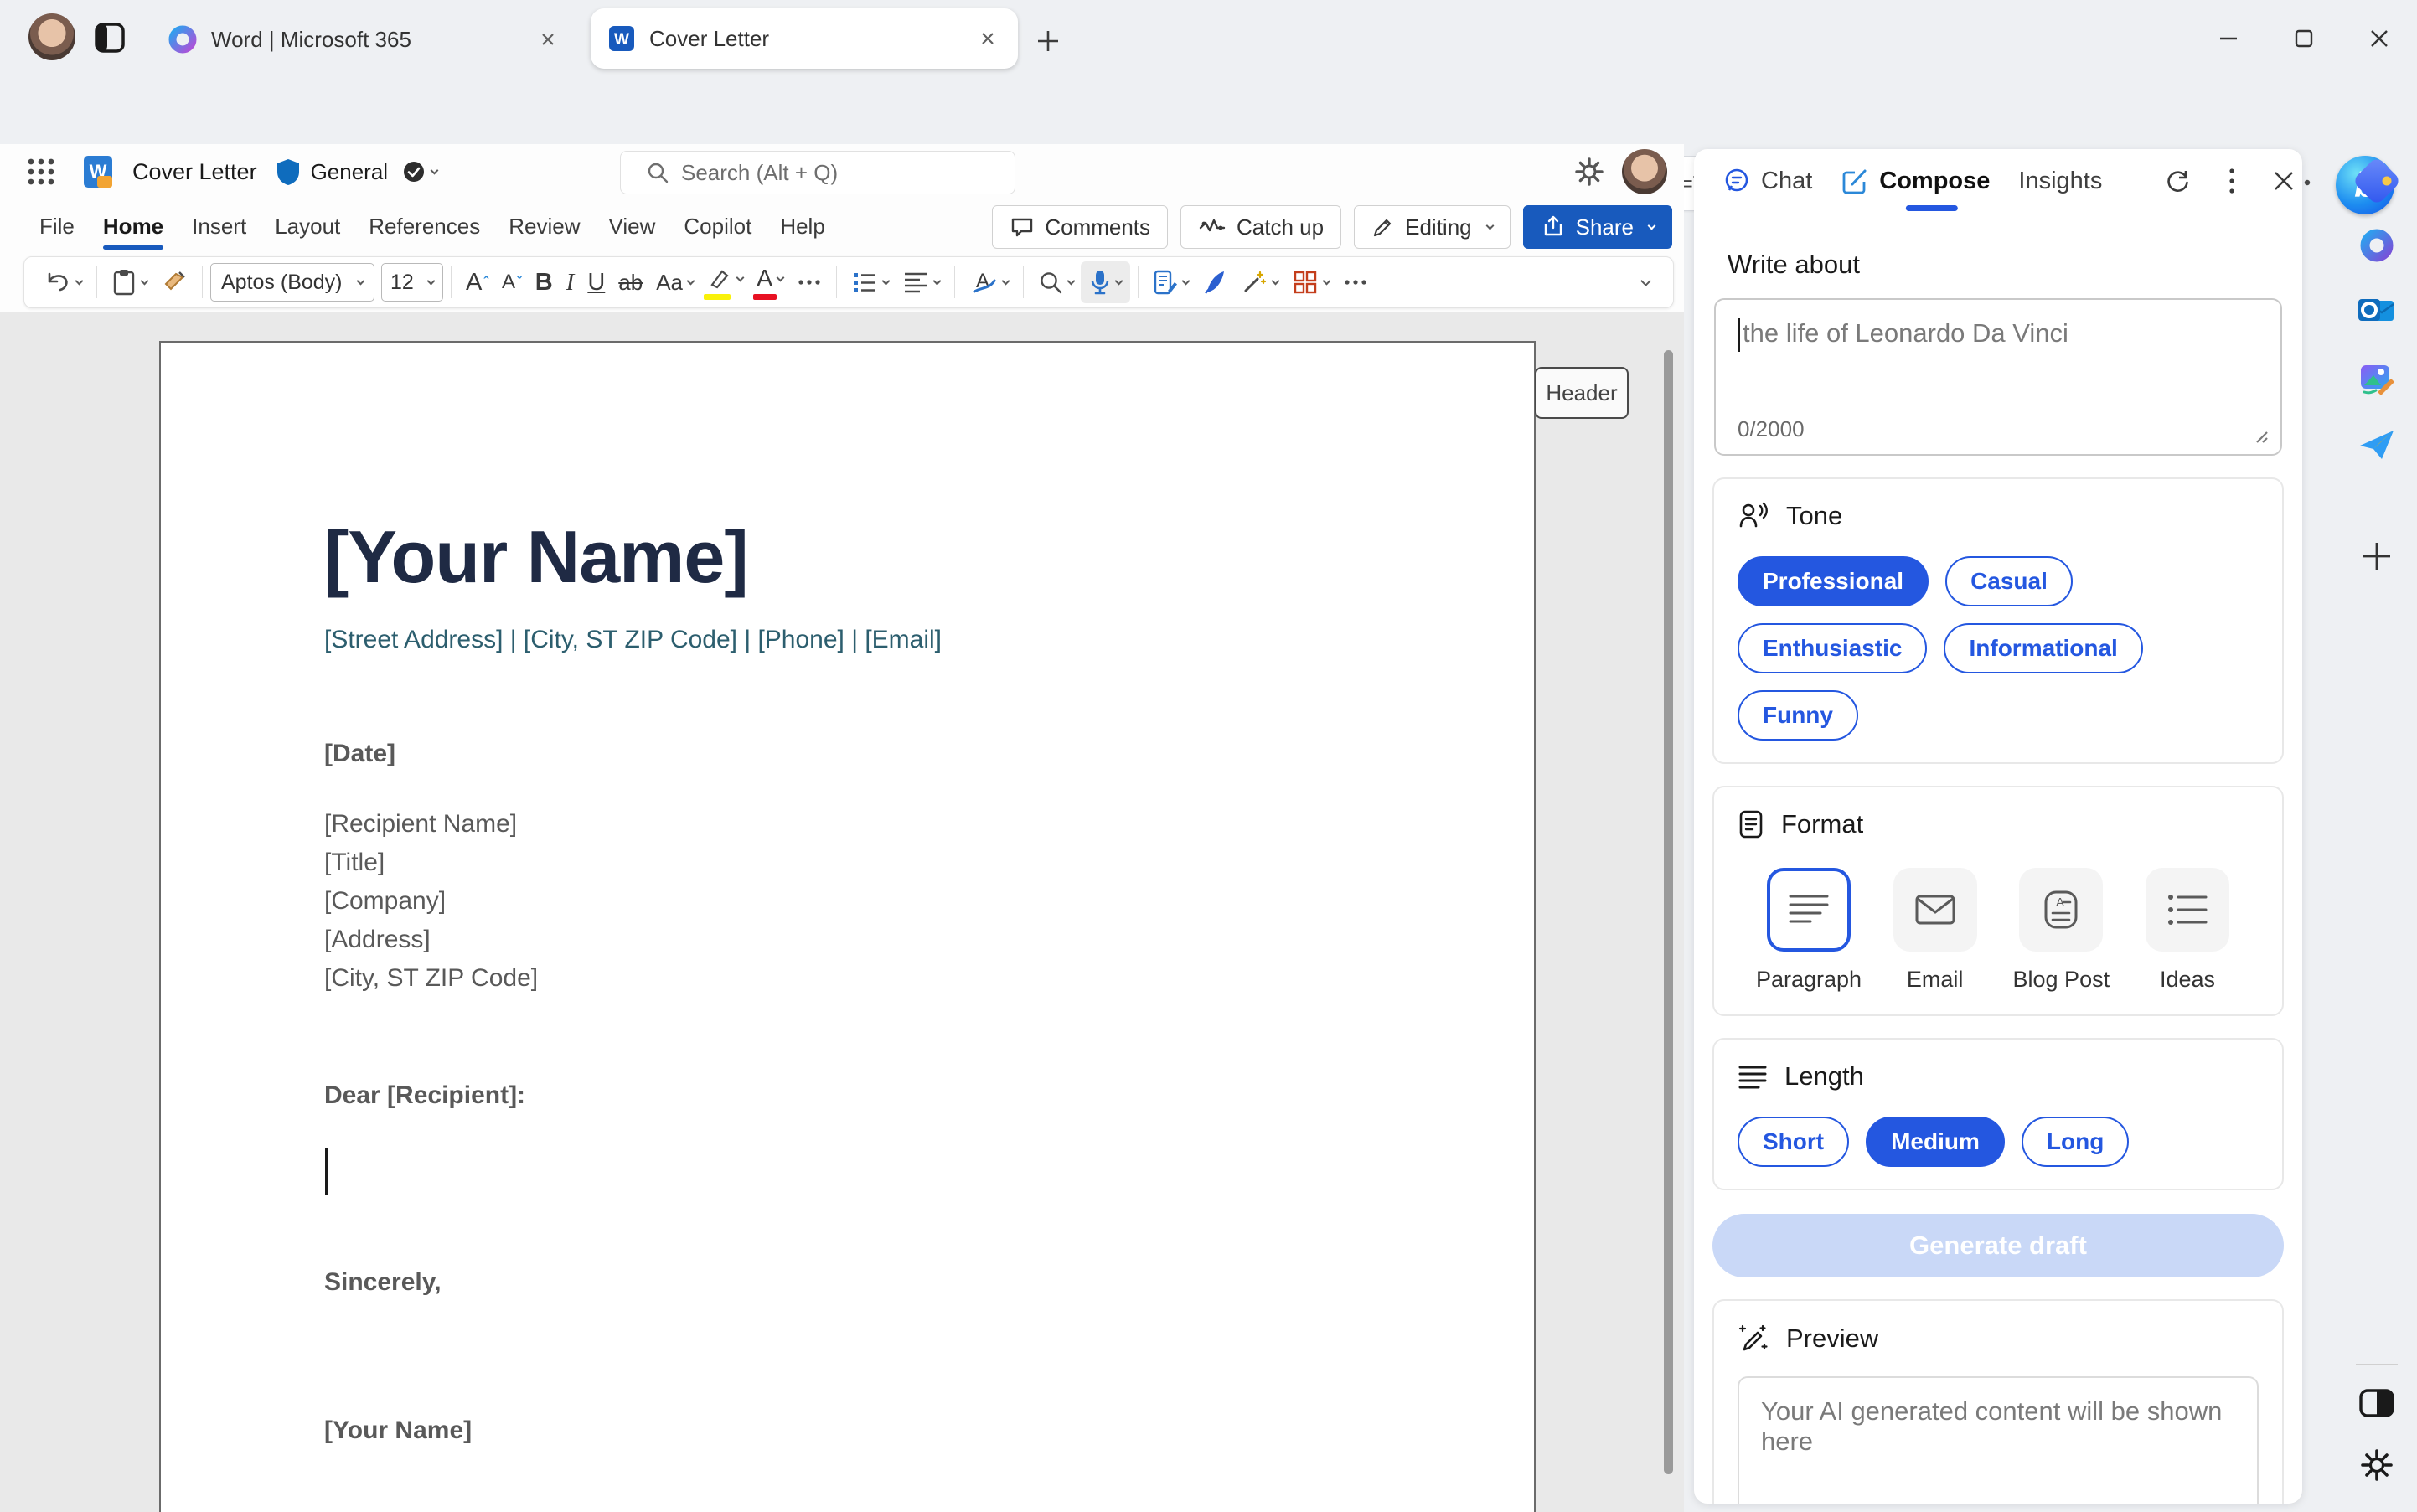  I want to click on word-search-box: Search (Alt + Q), so click(818, 172).